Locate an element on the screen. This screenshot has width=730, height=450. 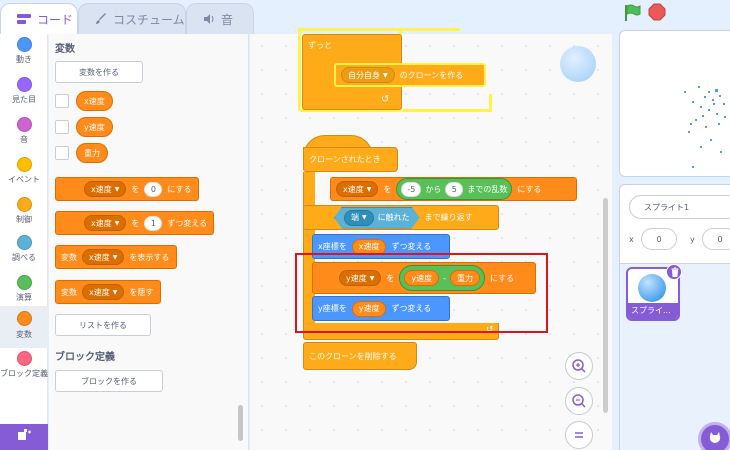
random-from: -5 is located at coordinates (411, 189).